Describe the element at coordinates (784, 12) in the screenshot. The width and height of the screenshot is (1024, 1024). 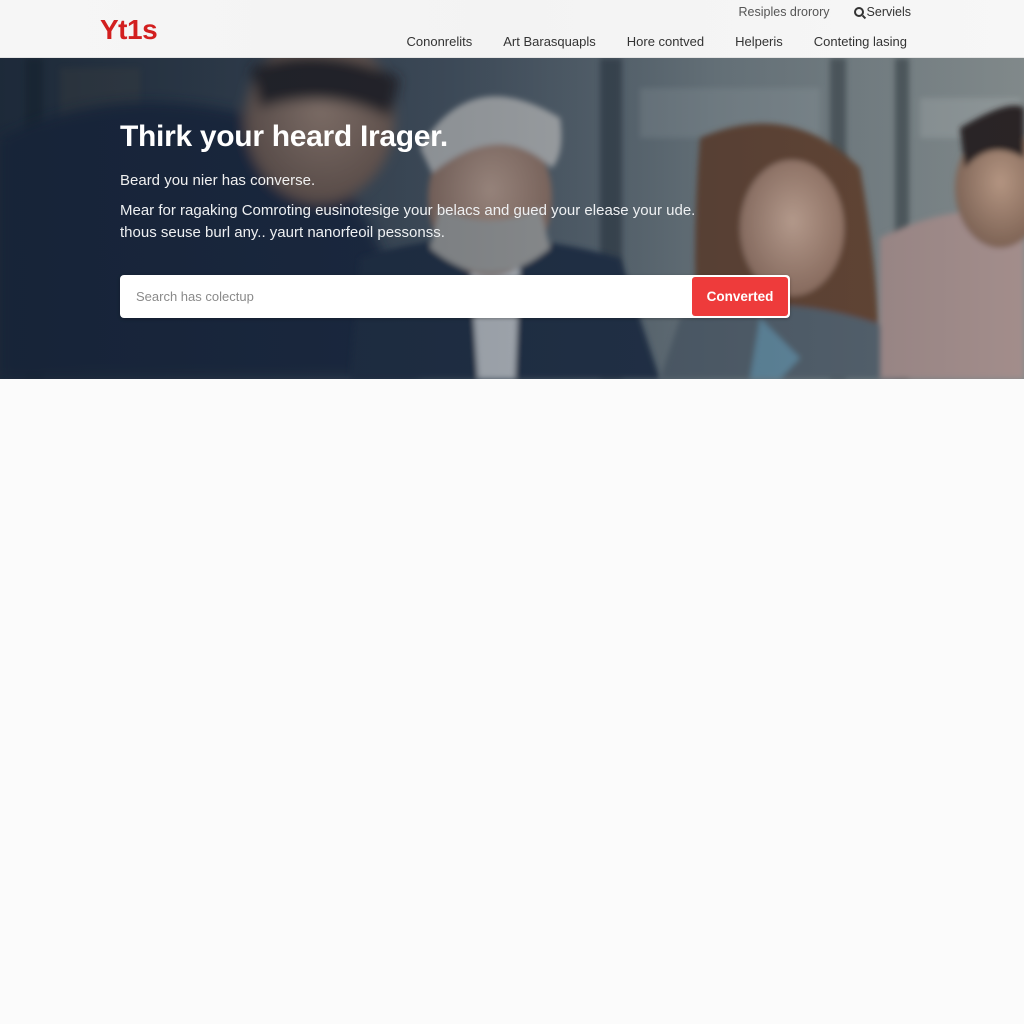
I see `utility-link-resources: Resiples drorory` at that location.